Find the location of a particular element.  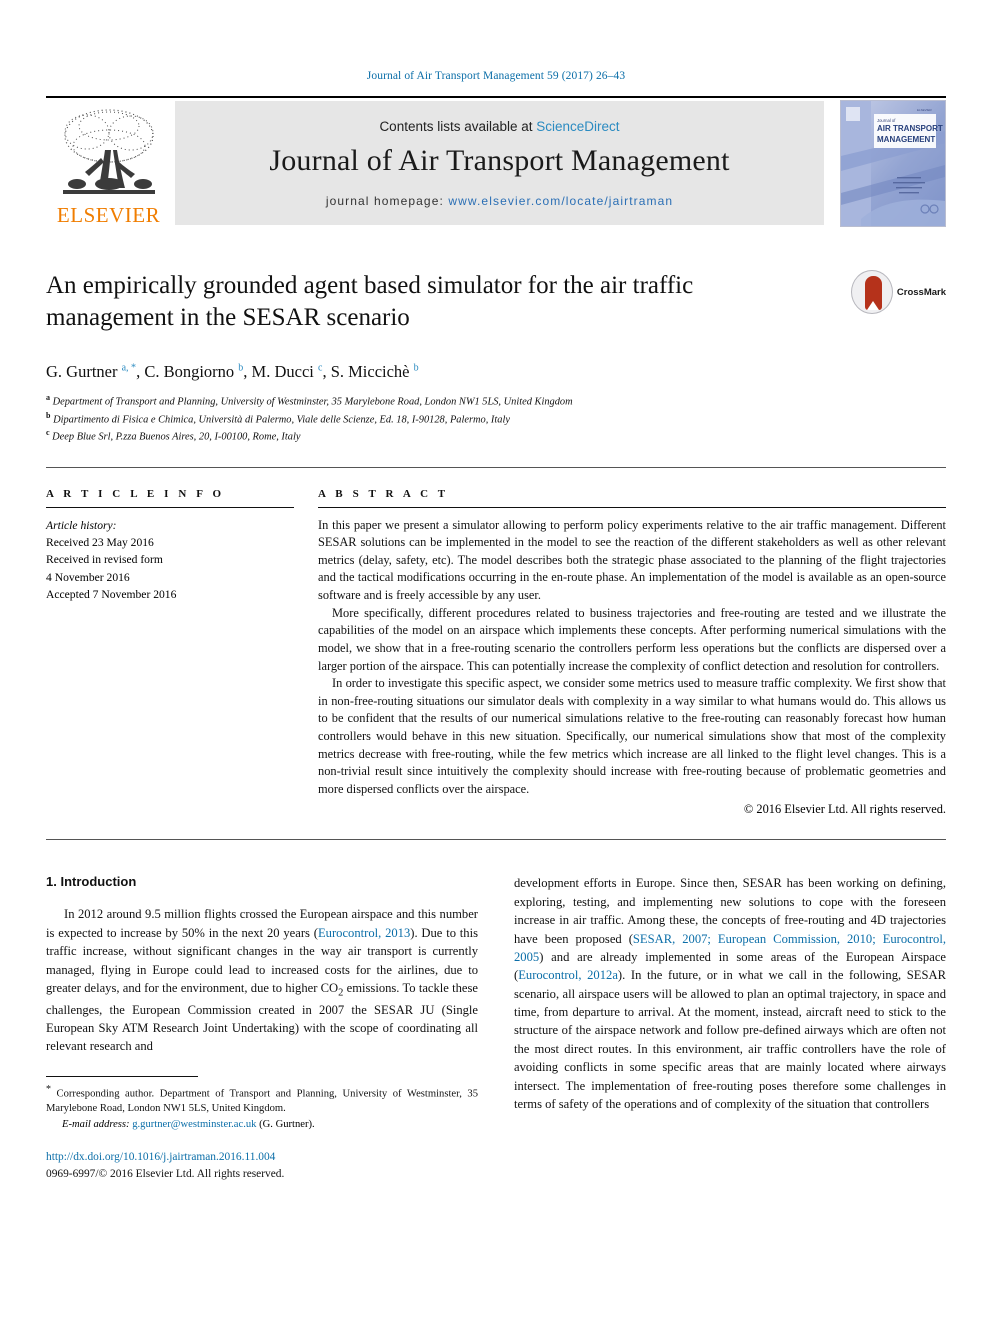

divider-above-abstract is located at coordinates (496, 467).